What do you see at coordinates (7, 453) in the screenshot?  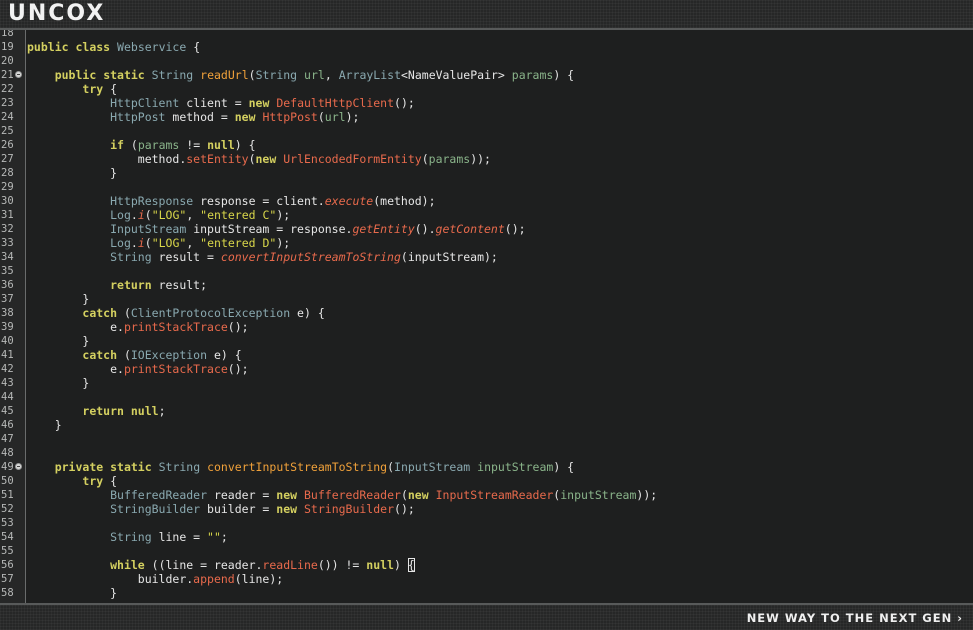 I see `line-number: 48` at bounding box center [7, 453].